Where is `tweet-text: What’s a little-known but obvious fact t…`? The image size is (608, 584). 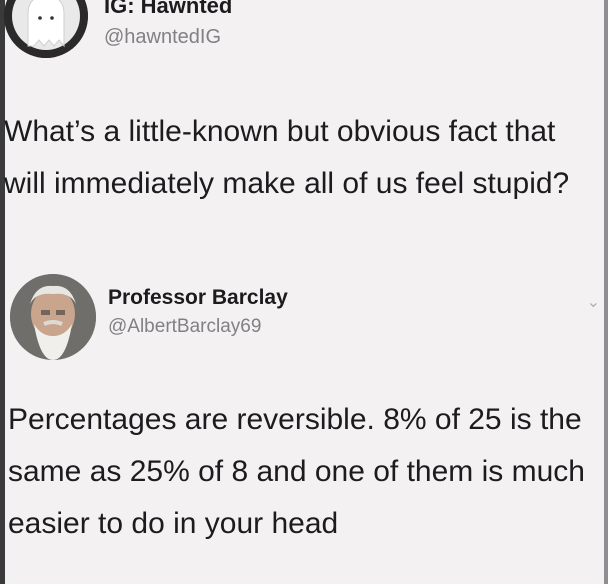 tweet-text: What’s a little-known but obvious fact t… is located at coordinates (287, 157).